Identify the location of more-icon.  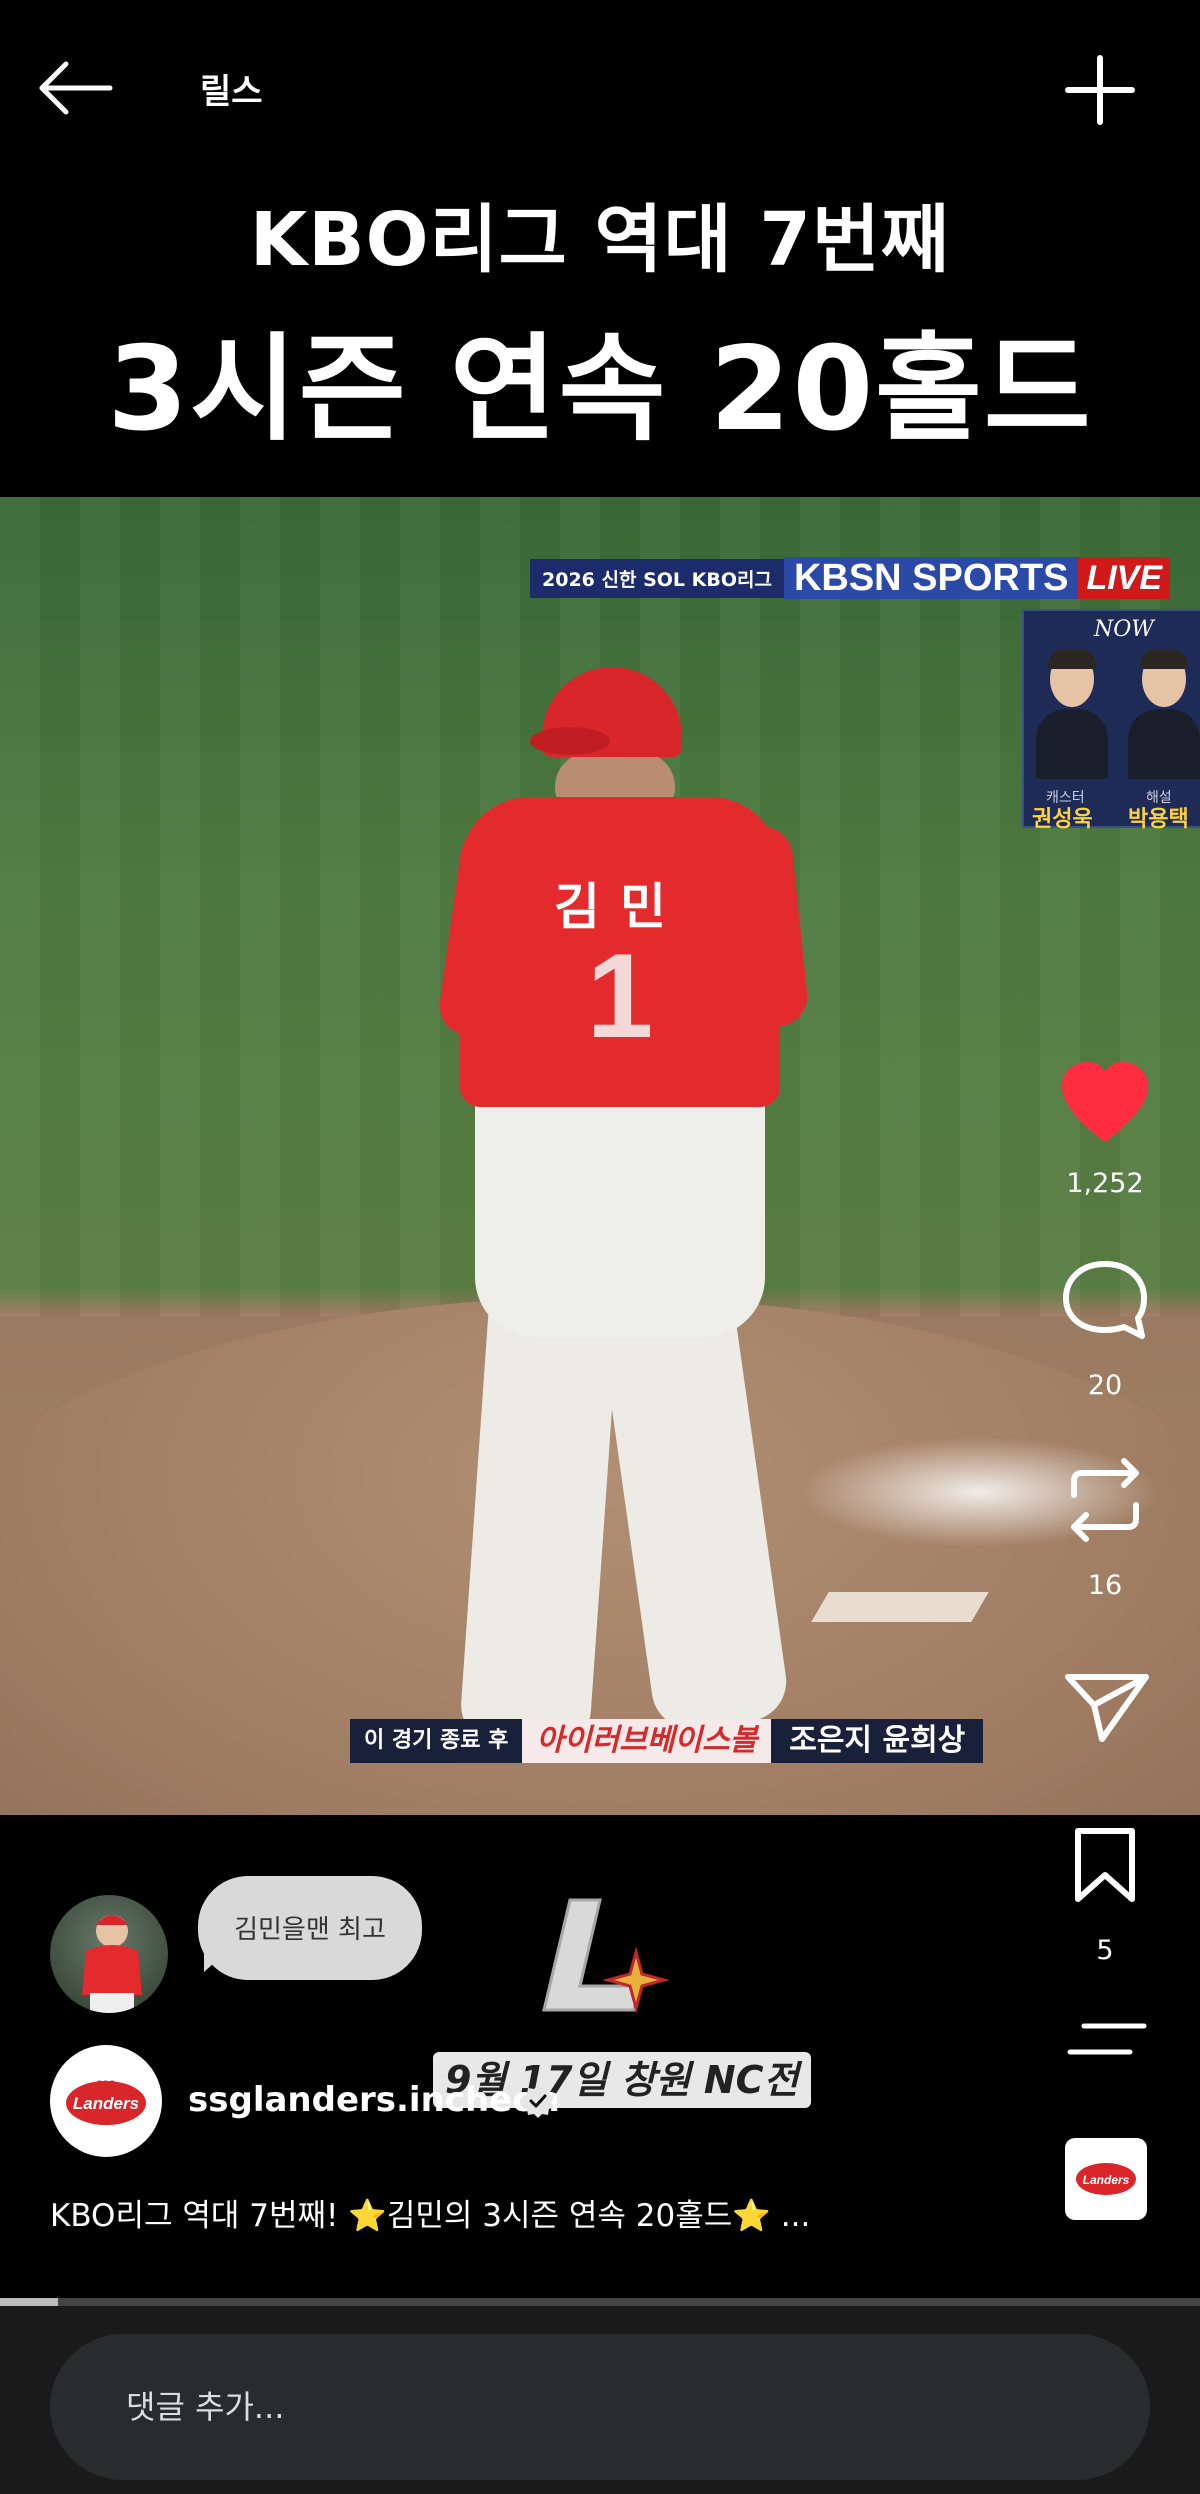
(1105, 2040).